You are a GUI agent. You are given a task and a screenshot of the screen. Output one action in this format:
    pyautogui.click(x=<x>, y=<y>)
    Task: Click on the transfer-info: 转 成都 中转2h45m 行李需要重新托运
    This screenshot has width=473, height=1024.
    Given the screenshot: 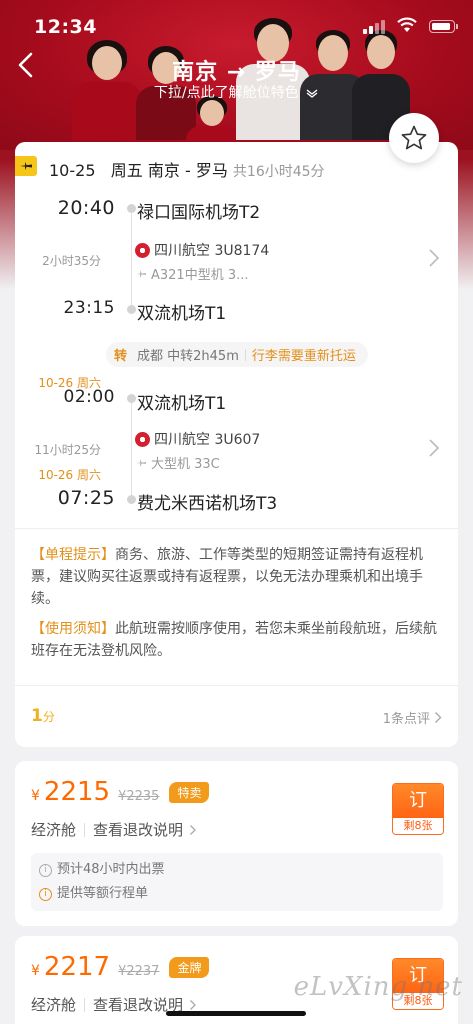 What is the action you would take?
    pyautogui.click(x=237, y=354)
    